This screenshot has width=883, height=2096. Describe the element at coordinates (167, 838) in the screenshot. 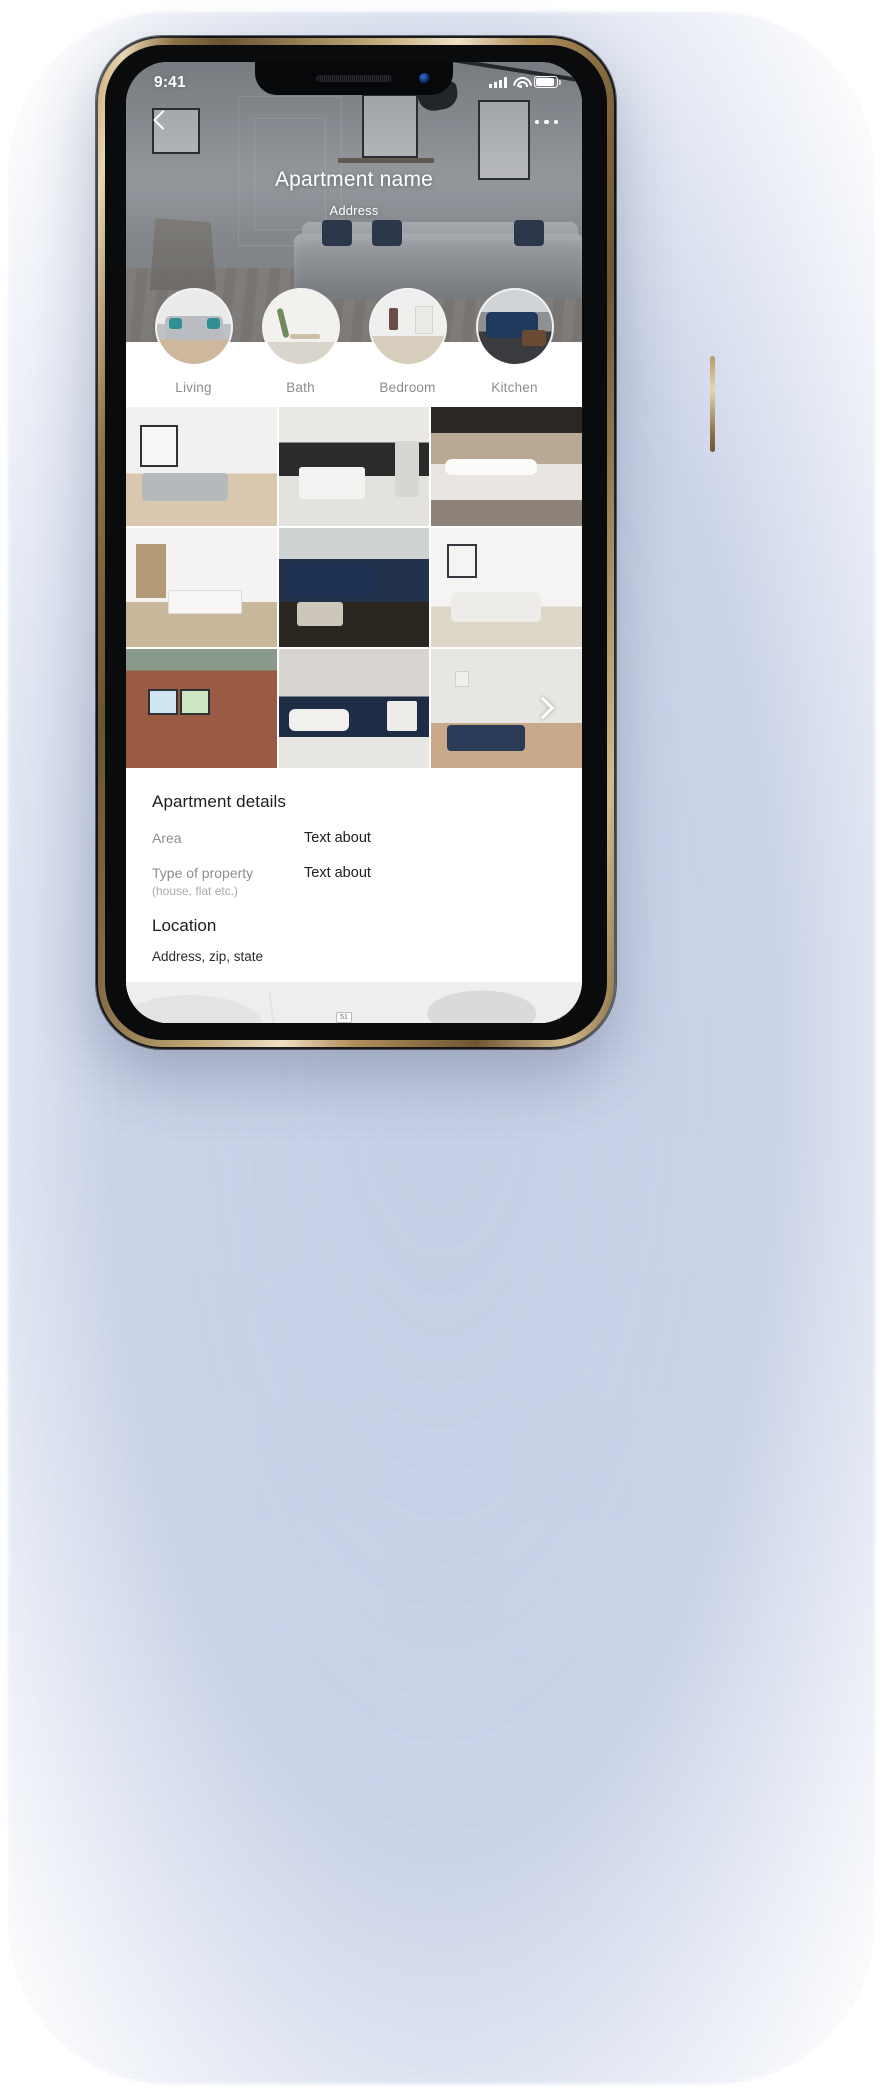

I see `detail-key-label: Area` at that location.